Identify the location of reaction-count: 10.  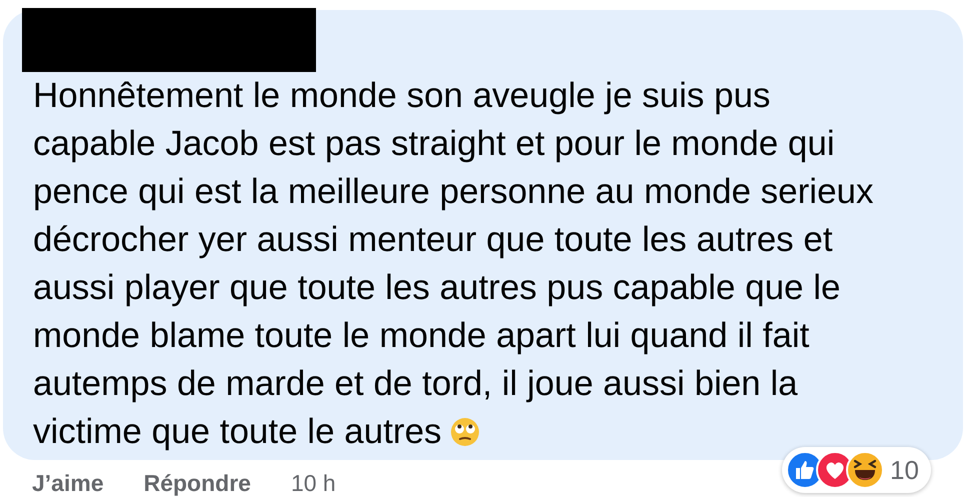
(904, 470).